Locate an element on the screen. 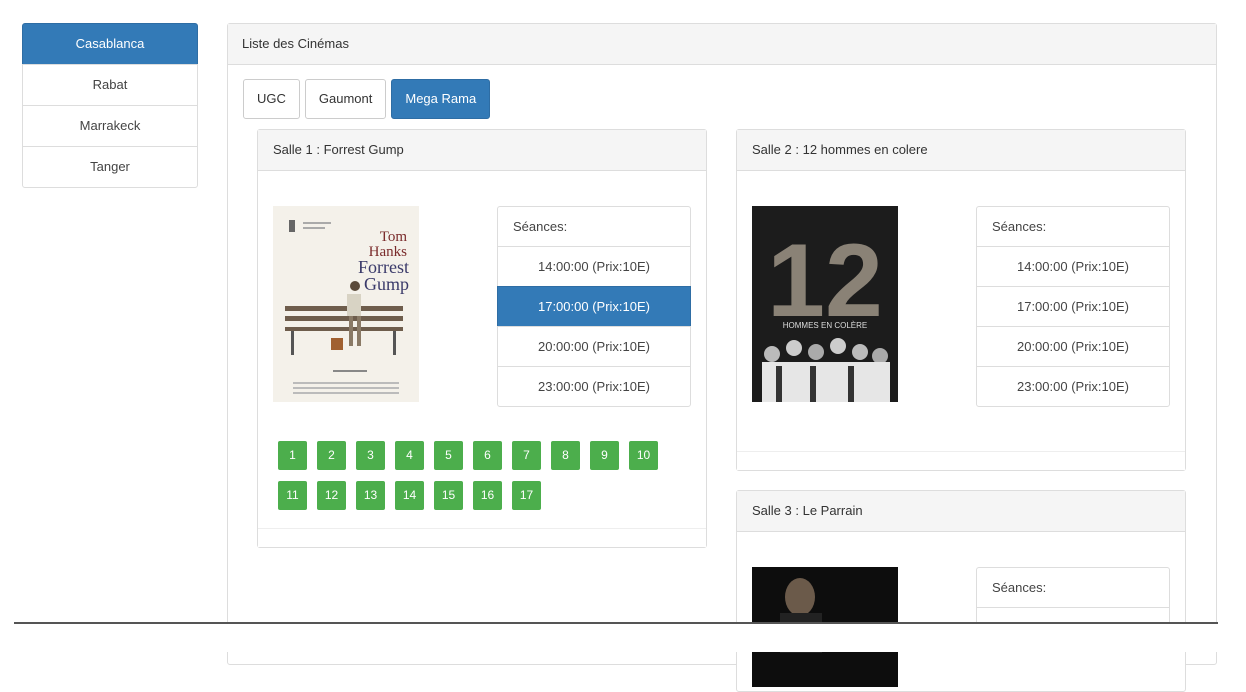  seat-button: 16 is located at coordinates (487, 495).